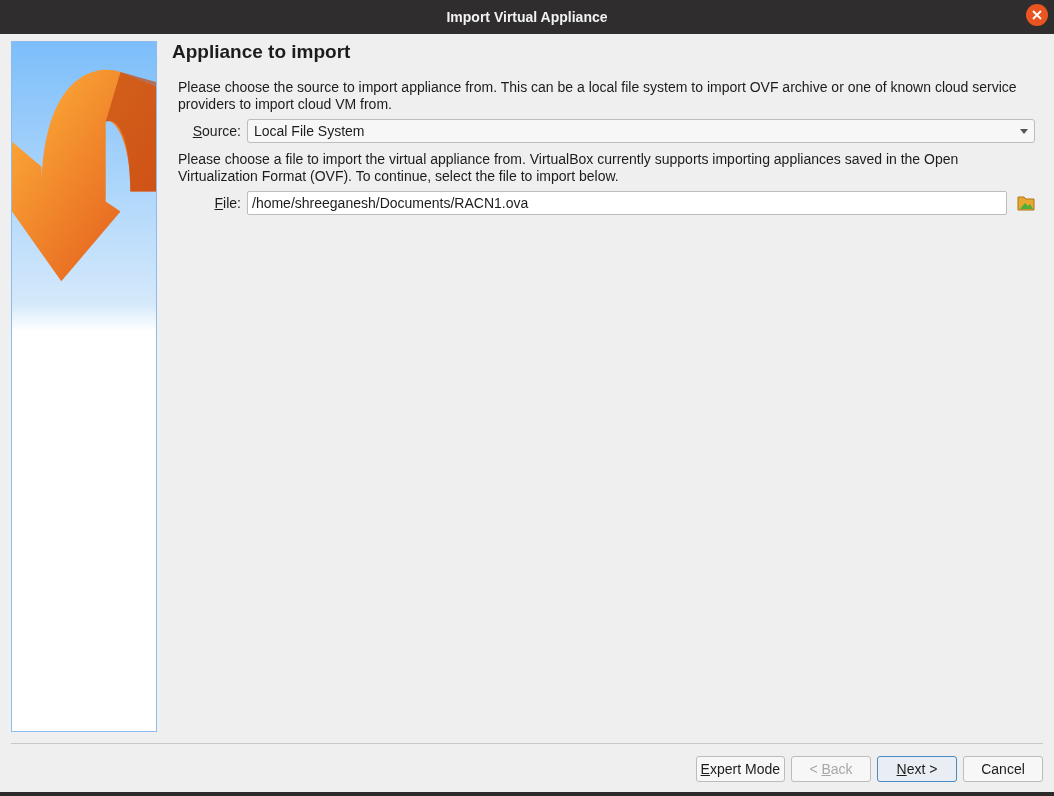 This screenshot has width=1054, height=796. What do you see at coordinates (740, 769) in the screenshot?
I see `dialog-button: Expert Mode` at bounding box center [740, 769].